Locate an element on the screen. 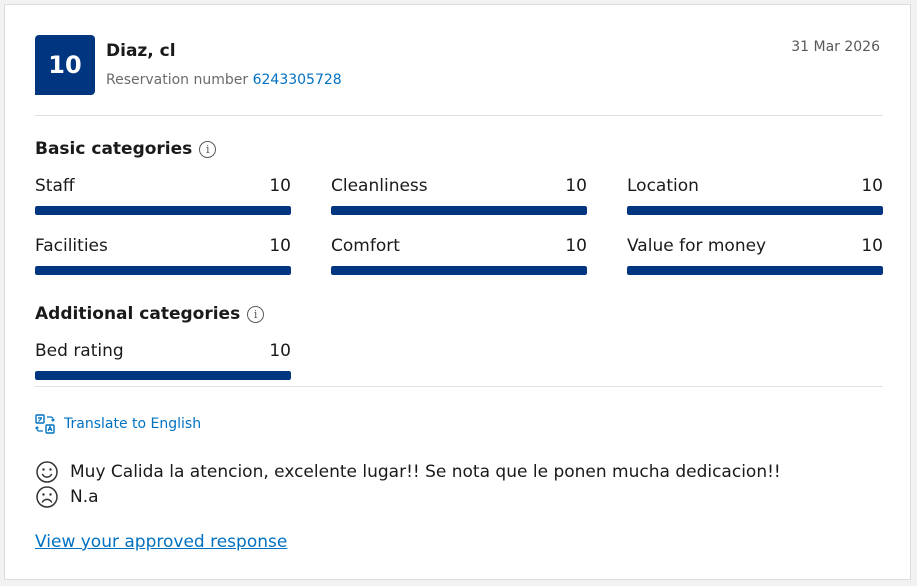 The height and width of the screenshot is (586, 917). reservation-line: Reservation number 6243305728 is located at coordinates (224, 80).